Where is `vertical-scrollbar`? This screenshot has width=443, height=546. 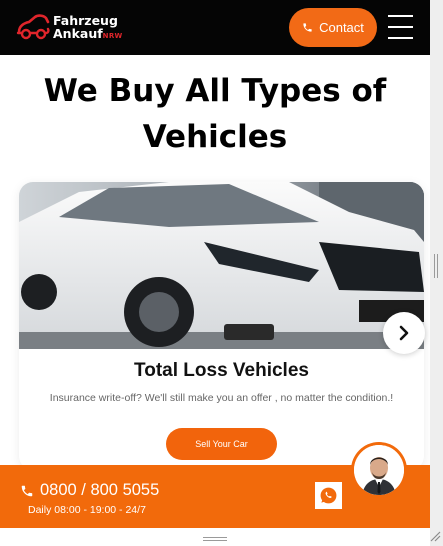 vertical-scrollbar is located at coordinates (436, 273).